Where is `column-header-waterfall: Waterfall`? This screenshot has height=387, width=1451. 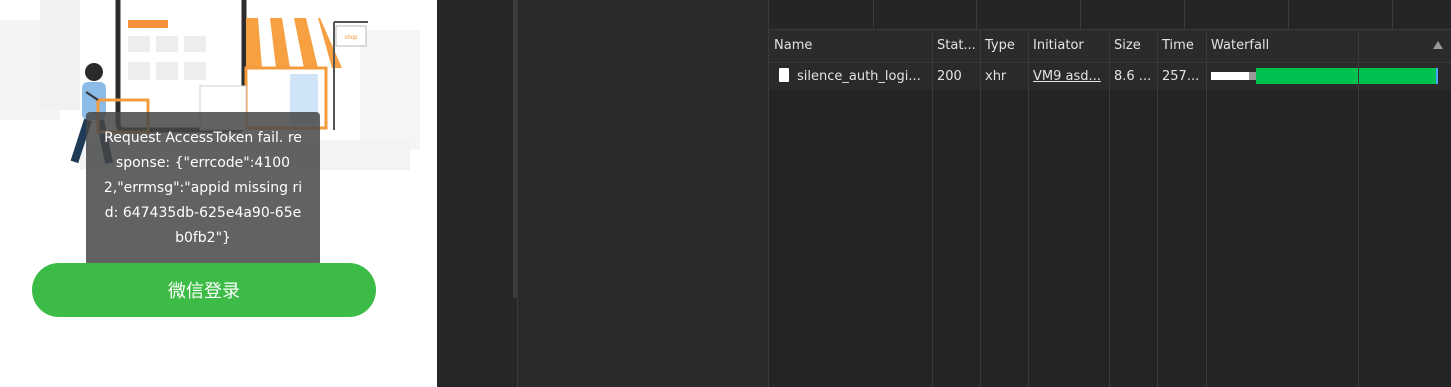 column-header-waterfall: Waterfall is located at coordinates (1328, 46).